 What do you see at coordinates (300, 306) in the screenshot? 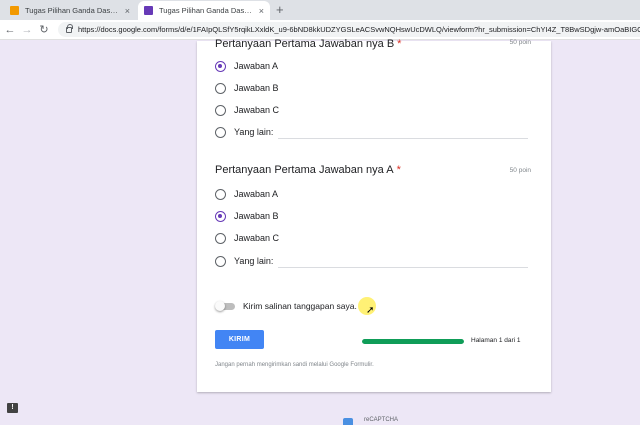
I see `send-copy-label: Kirim salinan tanggapan saya.` at bounding box center [300, 306].